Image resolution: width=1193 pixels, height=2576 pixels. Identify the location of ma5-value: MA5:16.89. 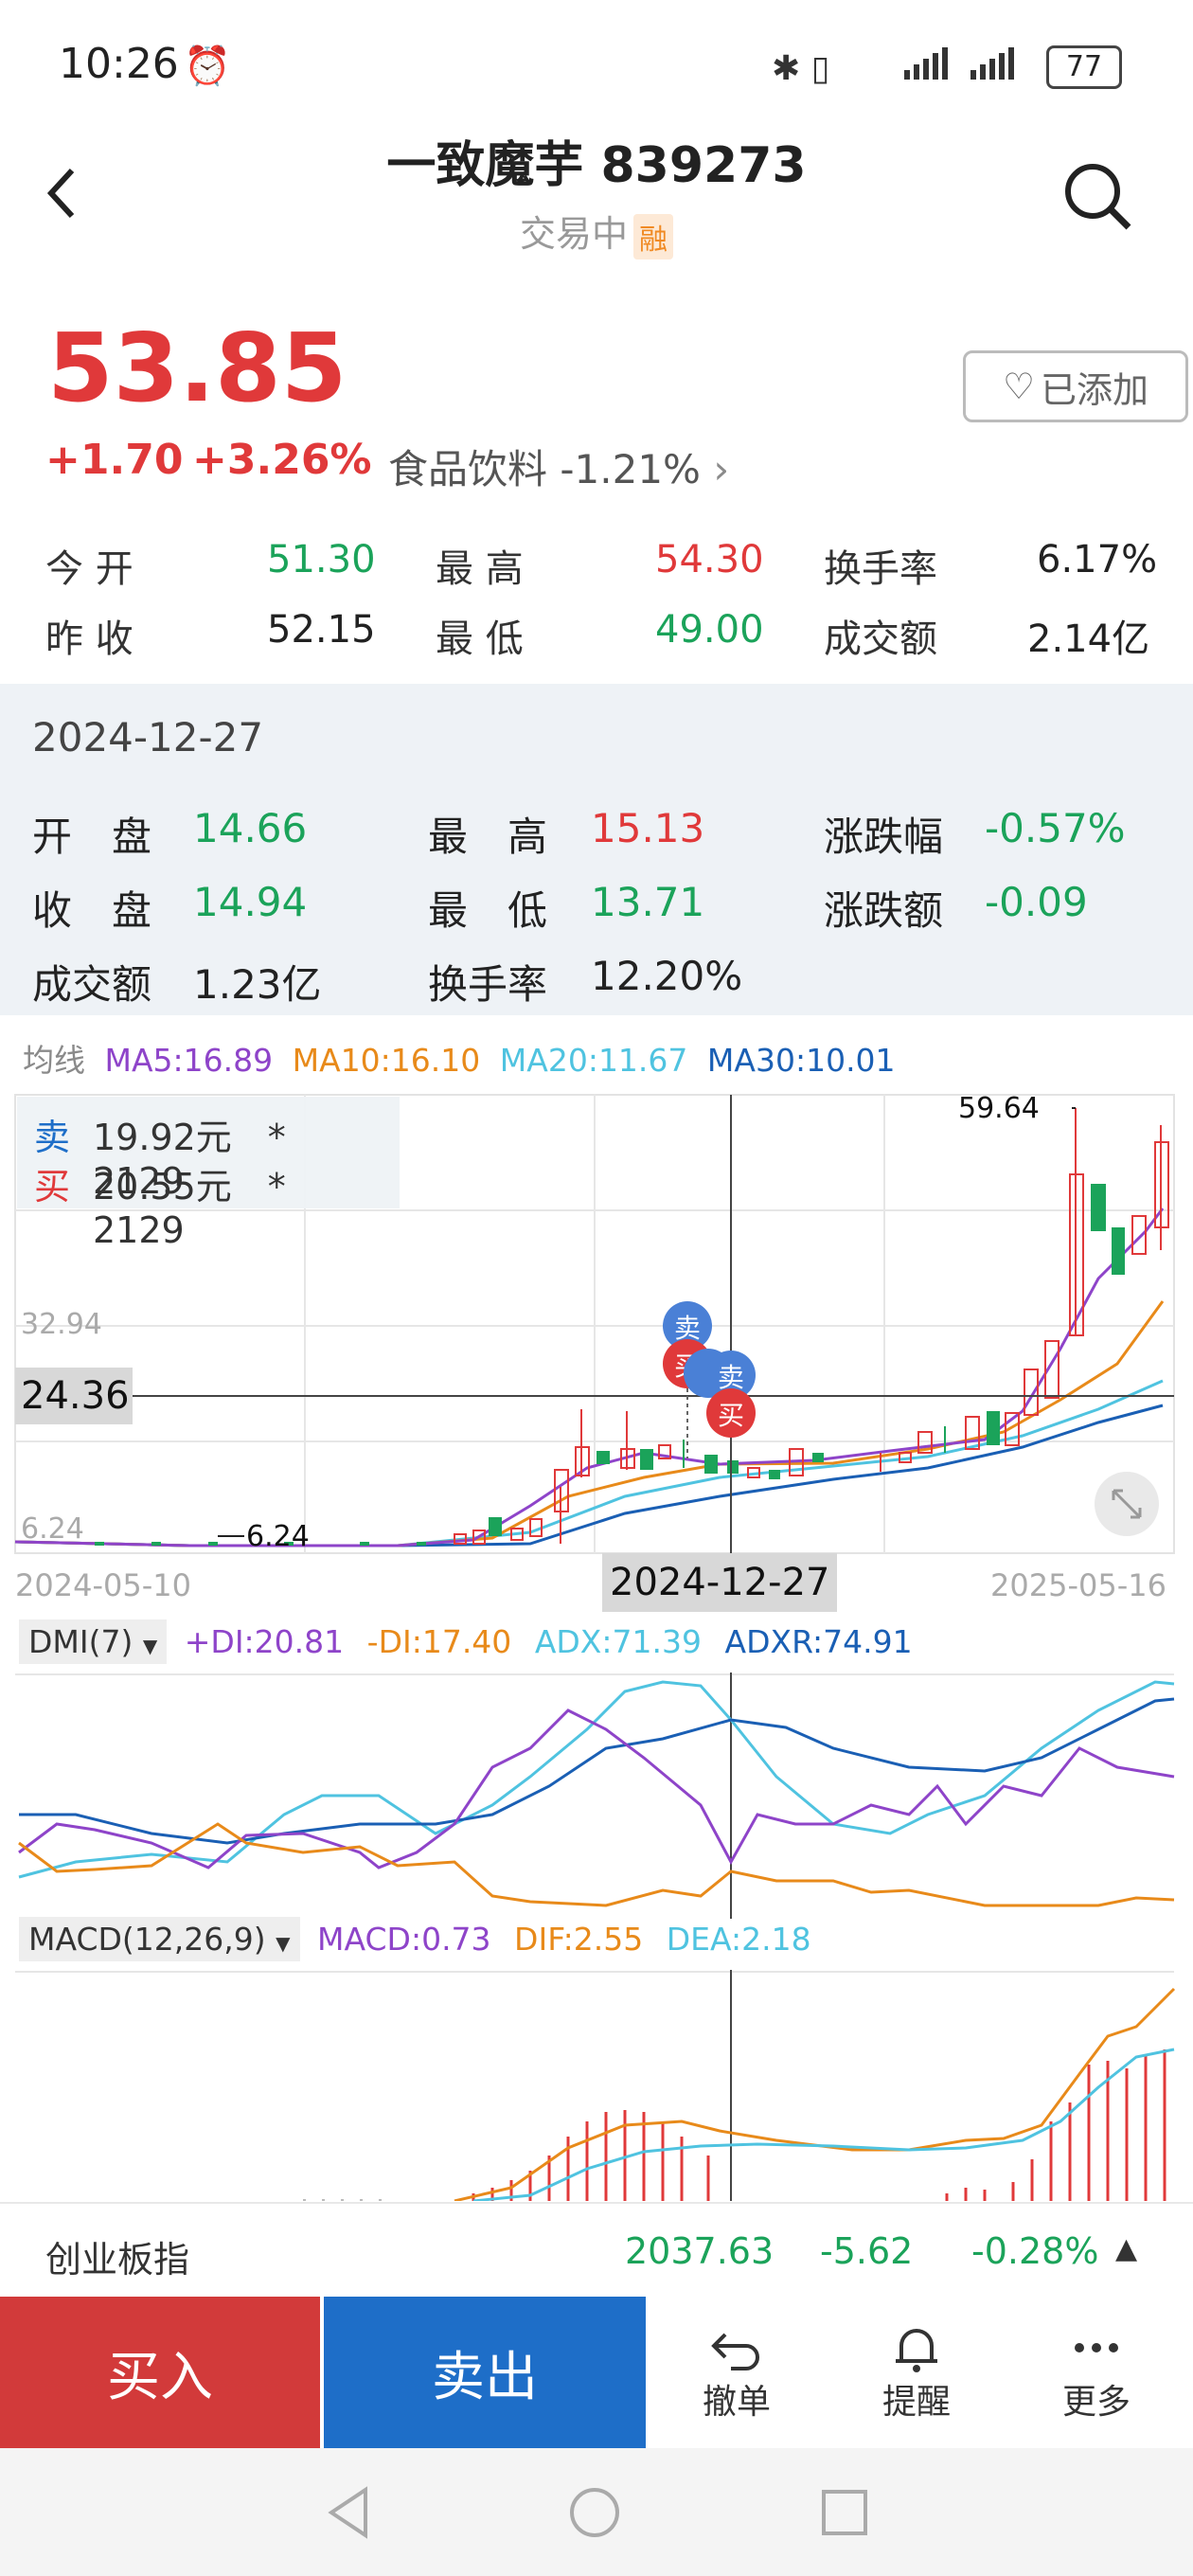
(189, 1060).